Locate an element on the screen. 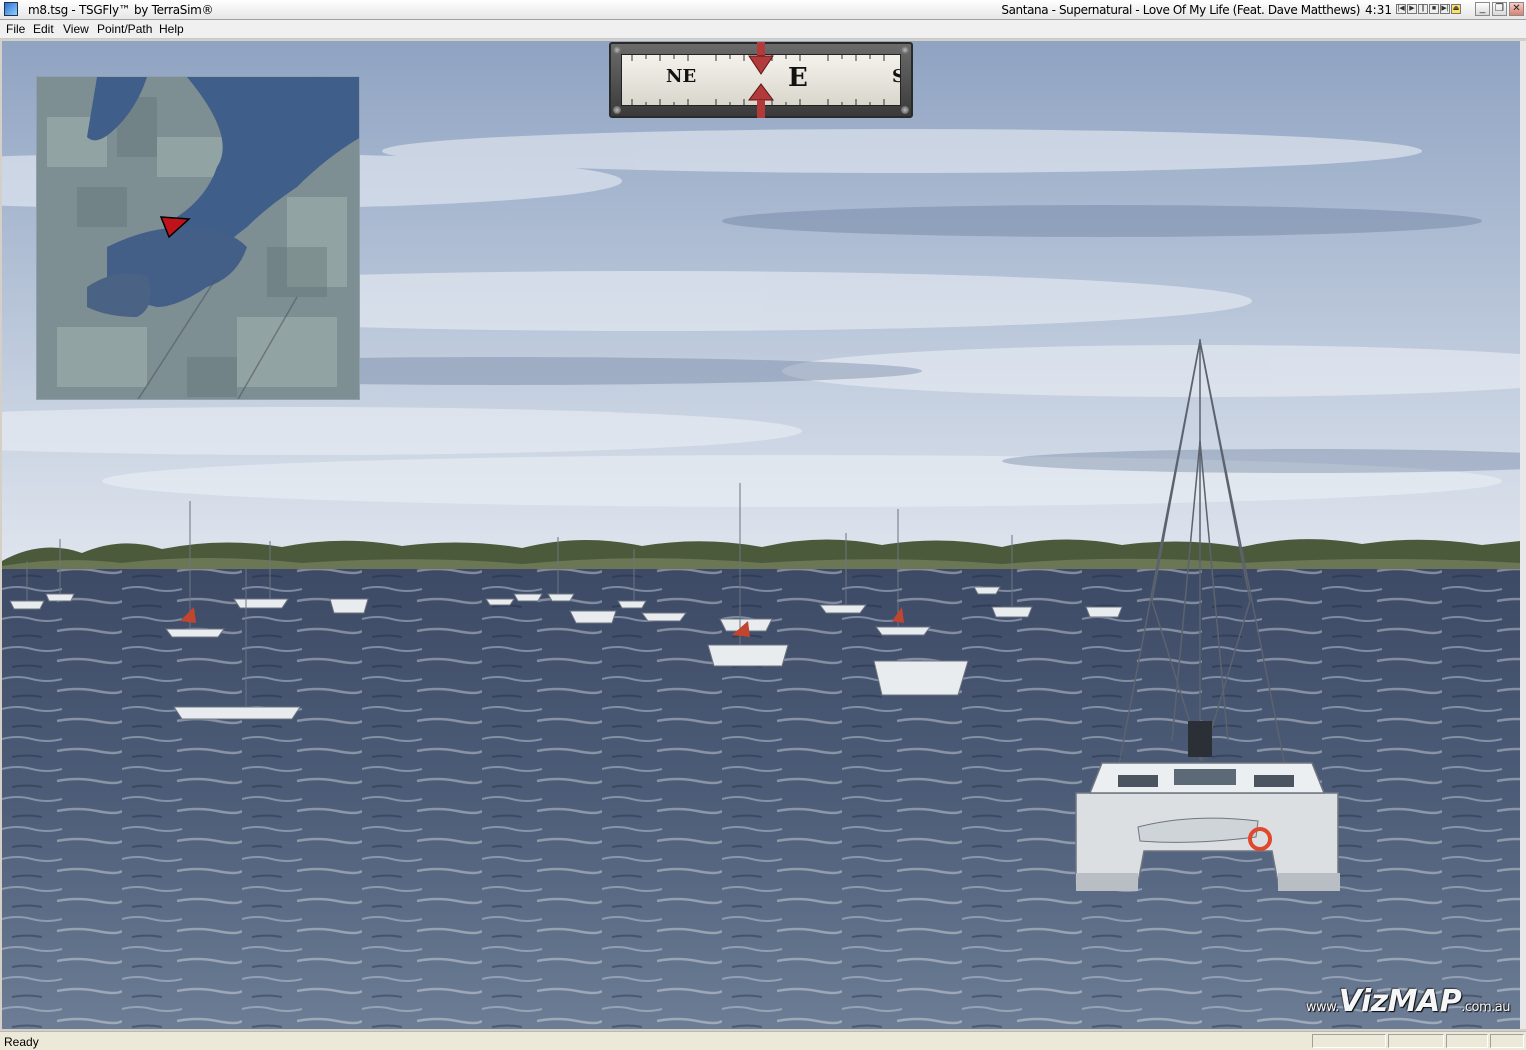 Image resolution: width=1526 pixels, height=1050 pixels. pause-icon: ∥ is located at coordinates (1423, 9).